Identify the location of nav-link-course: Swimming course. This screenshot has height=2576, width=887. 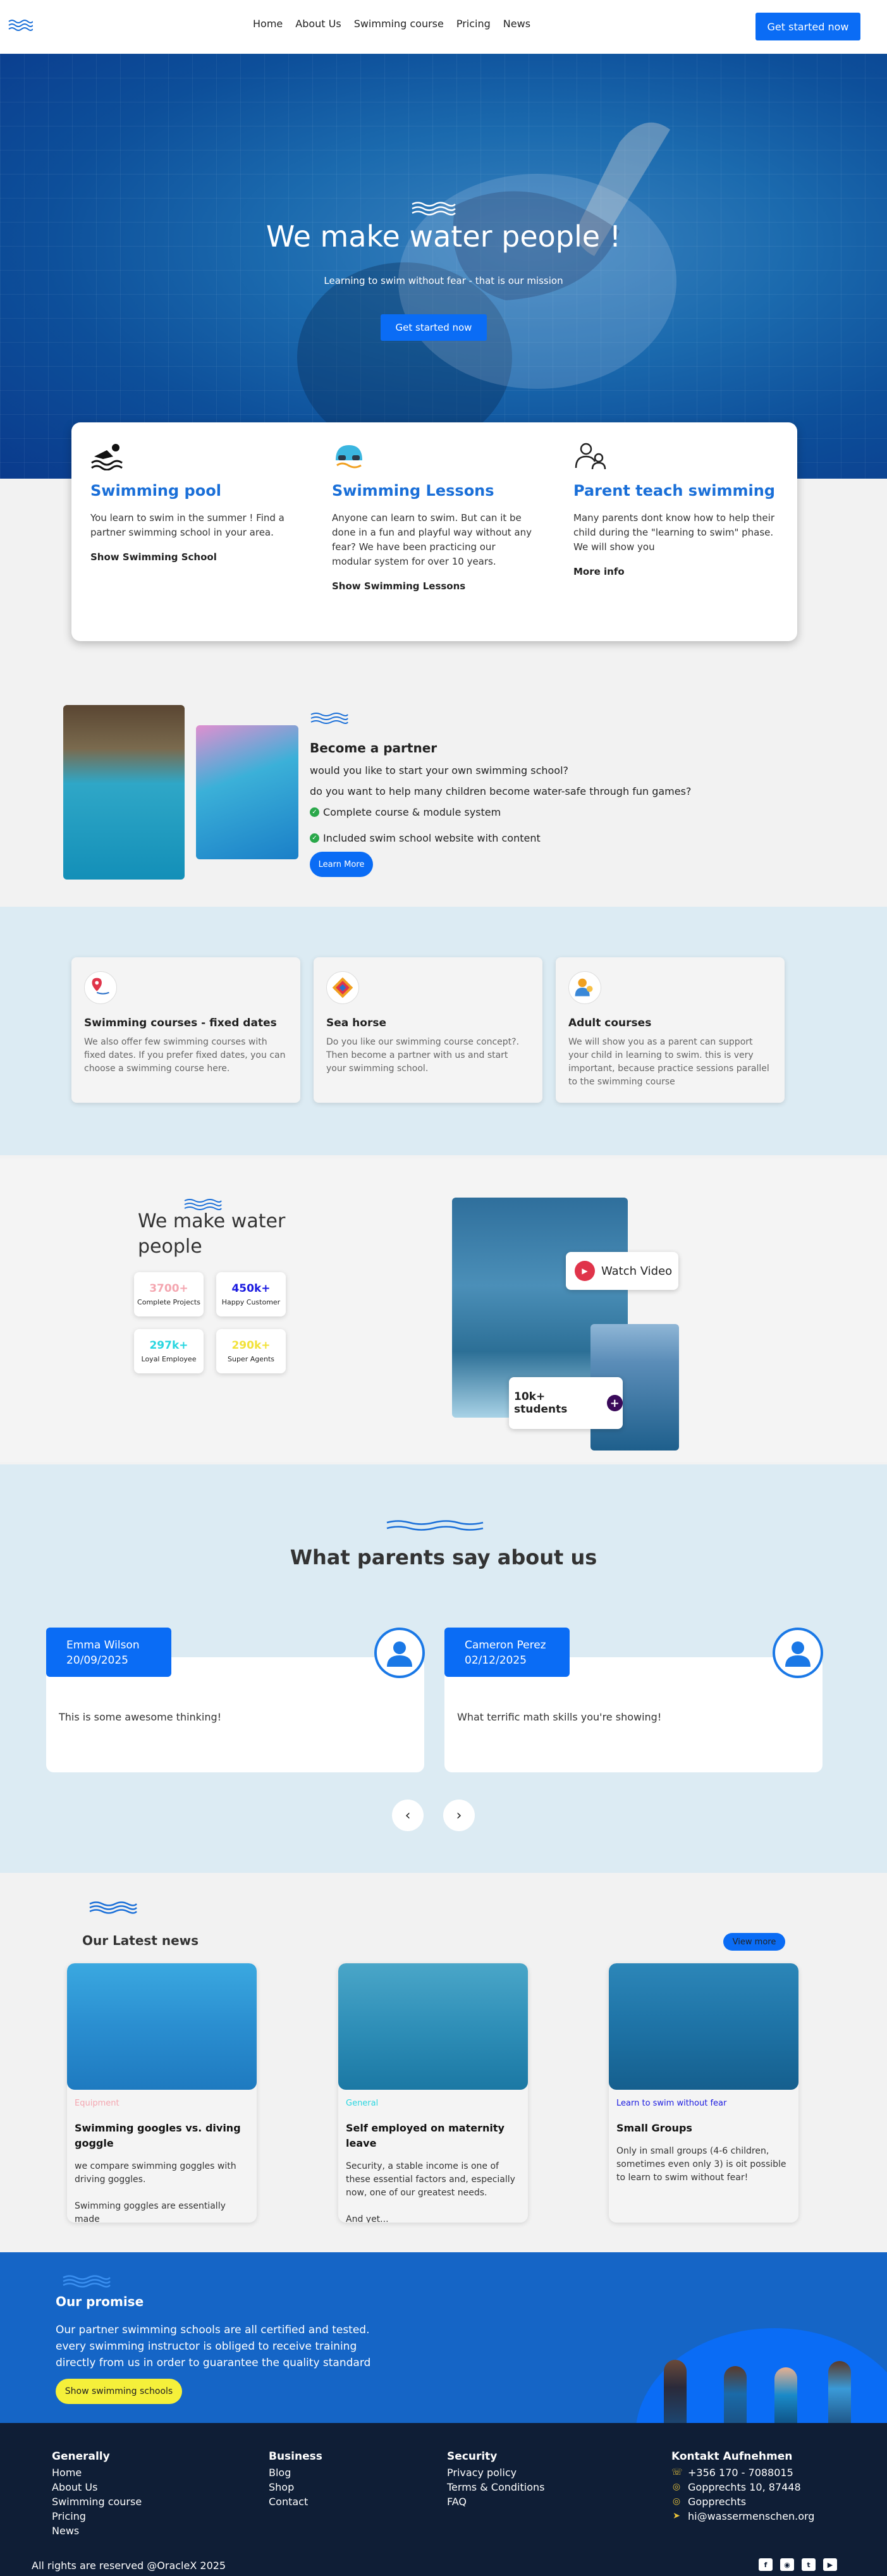
(399, 24).